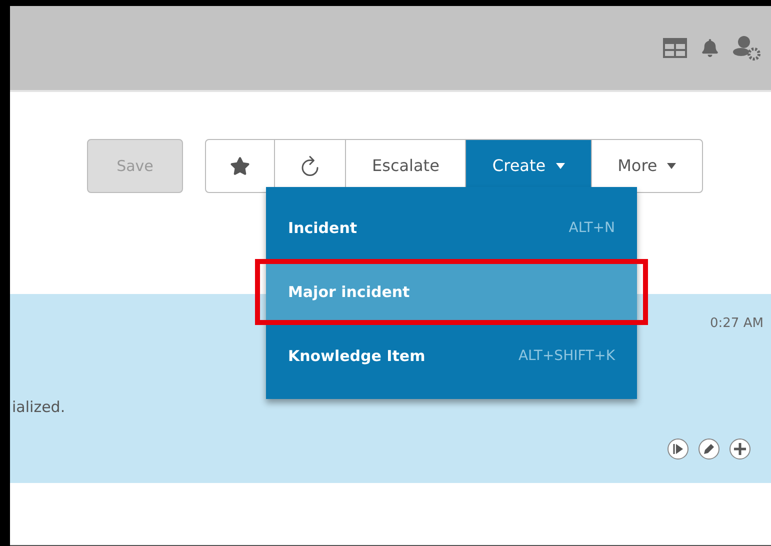 The width and height of the screenshot is (771, 546). What do you see at coordinates (591, 228) in the screenshot?
I see `shortcut-label: ALT+N` at bounding box center [591, 228].